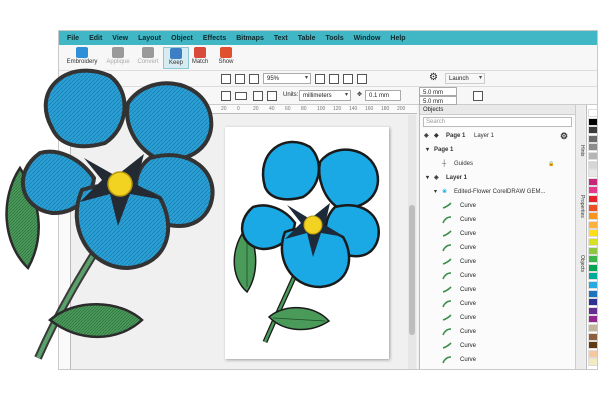  Describe the element at coordinates (256, 109) in the screenshot. I see `ruler-tick-label: 20` at that location.